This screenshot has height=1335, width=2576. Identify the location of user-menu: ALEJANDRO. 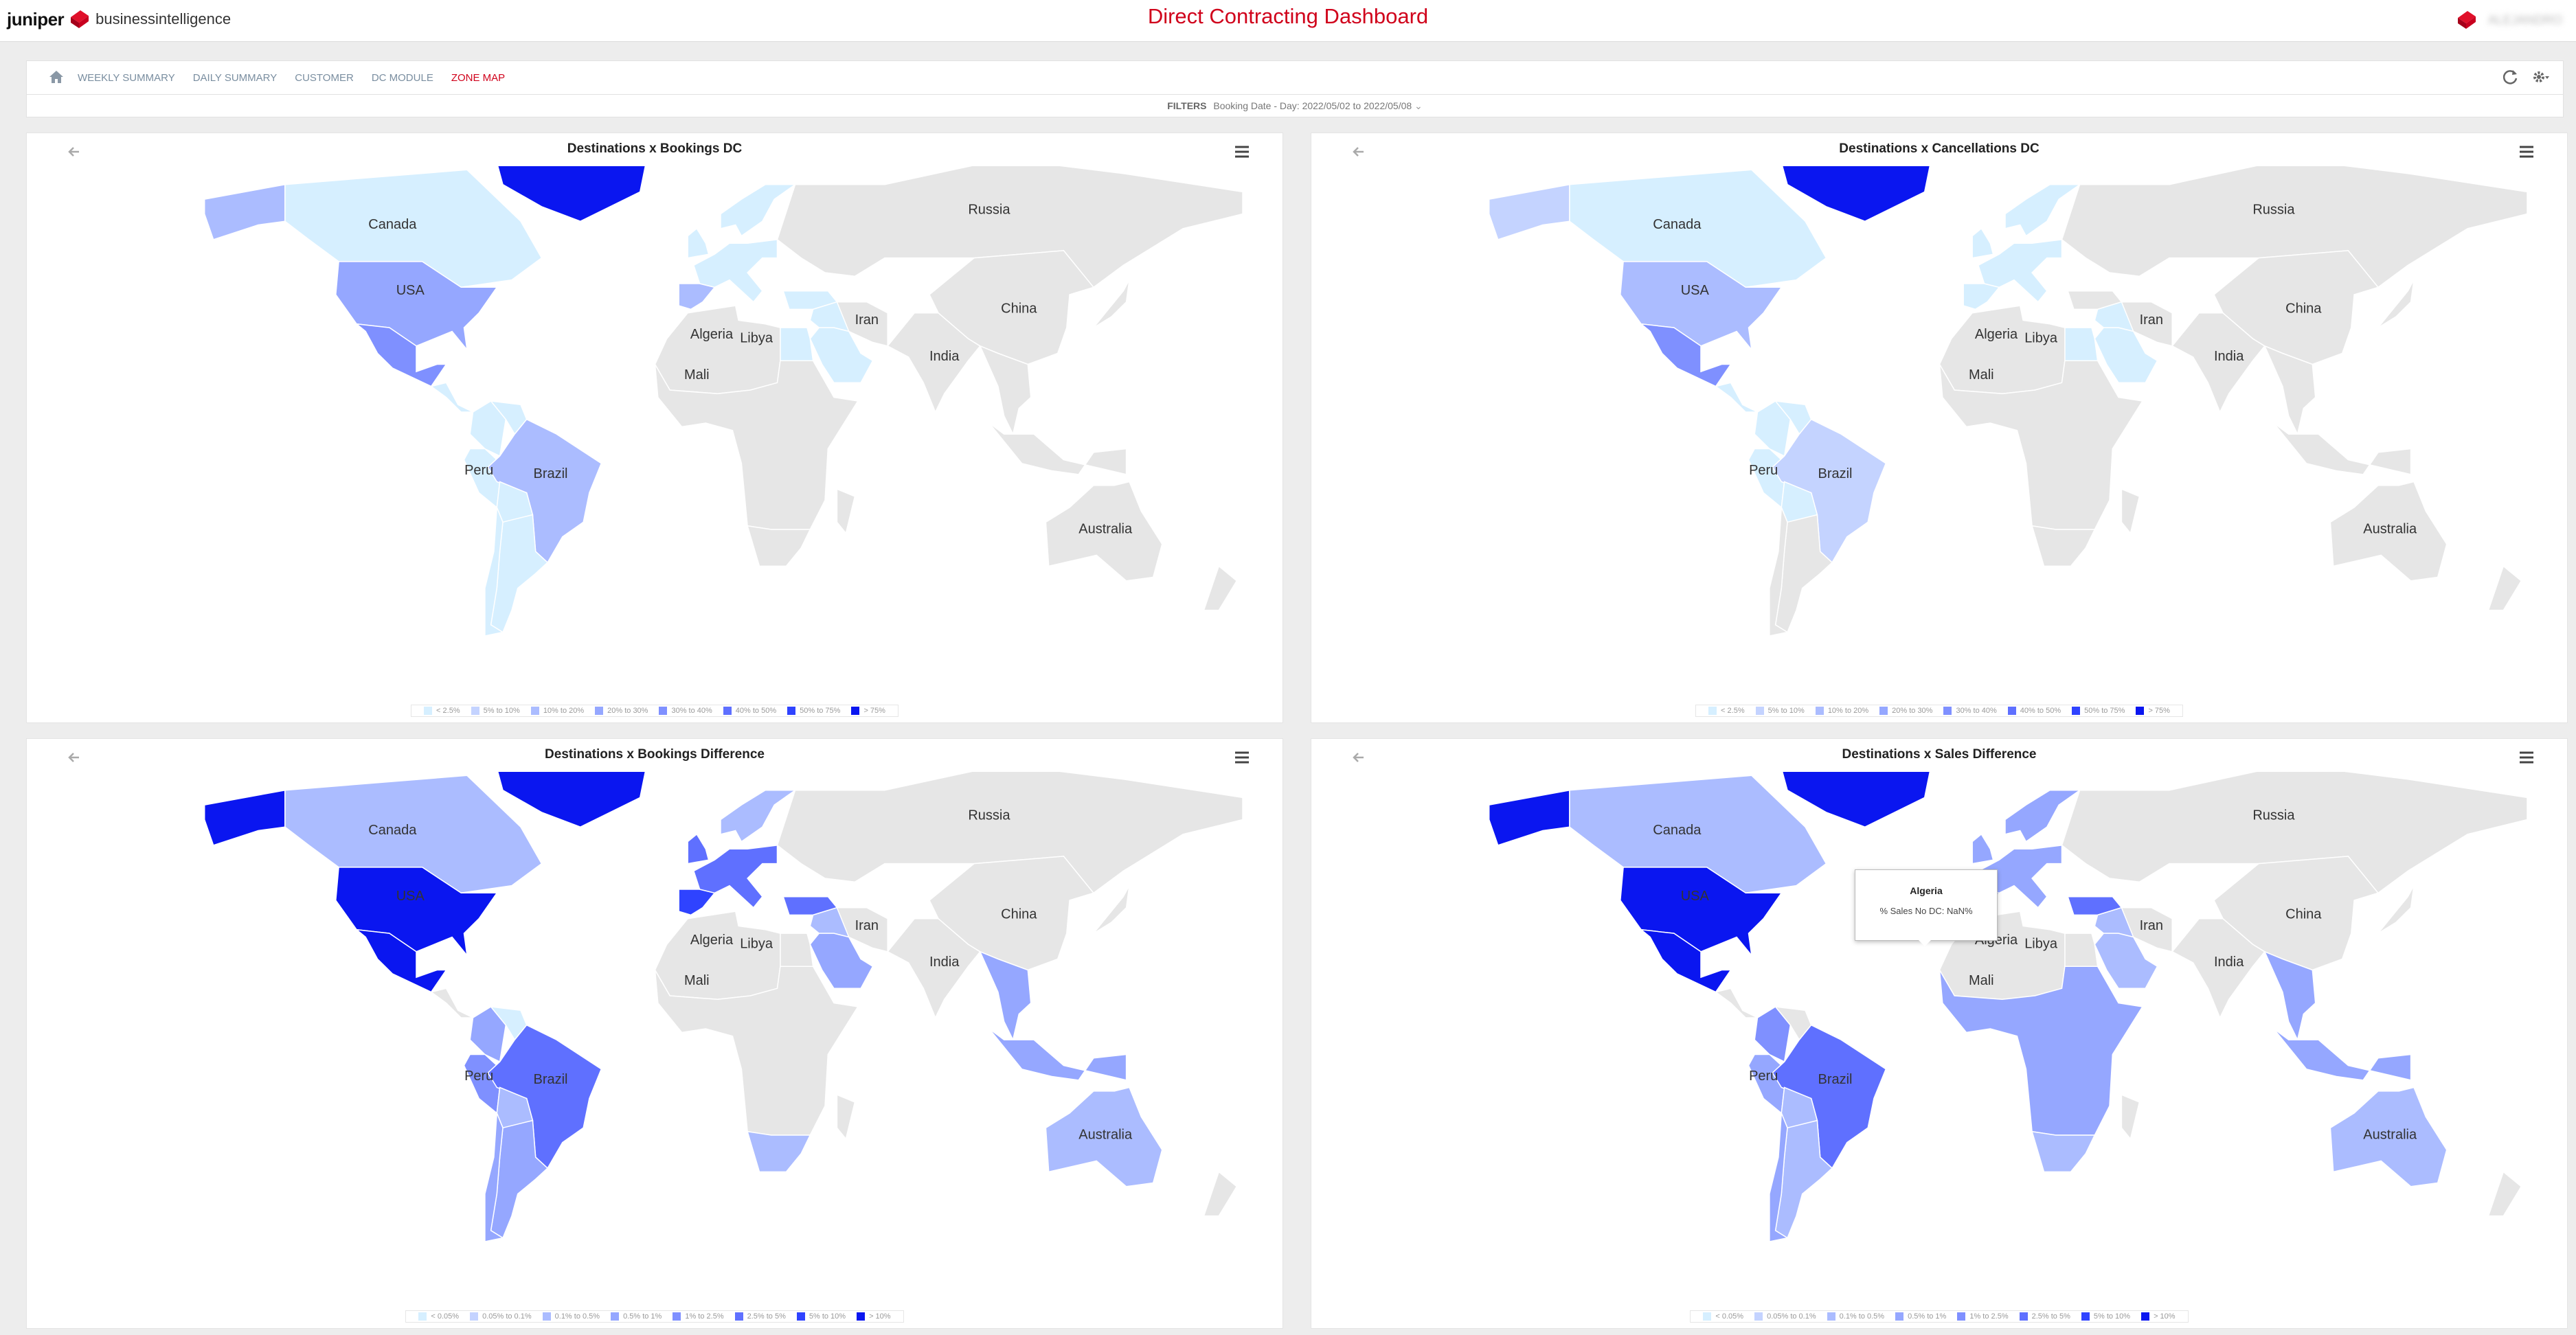
(2508, 20).